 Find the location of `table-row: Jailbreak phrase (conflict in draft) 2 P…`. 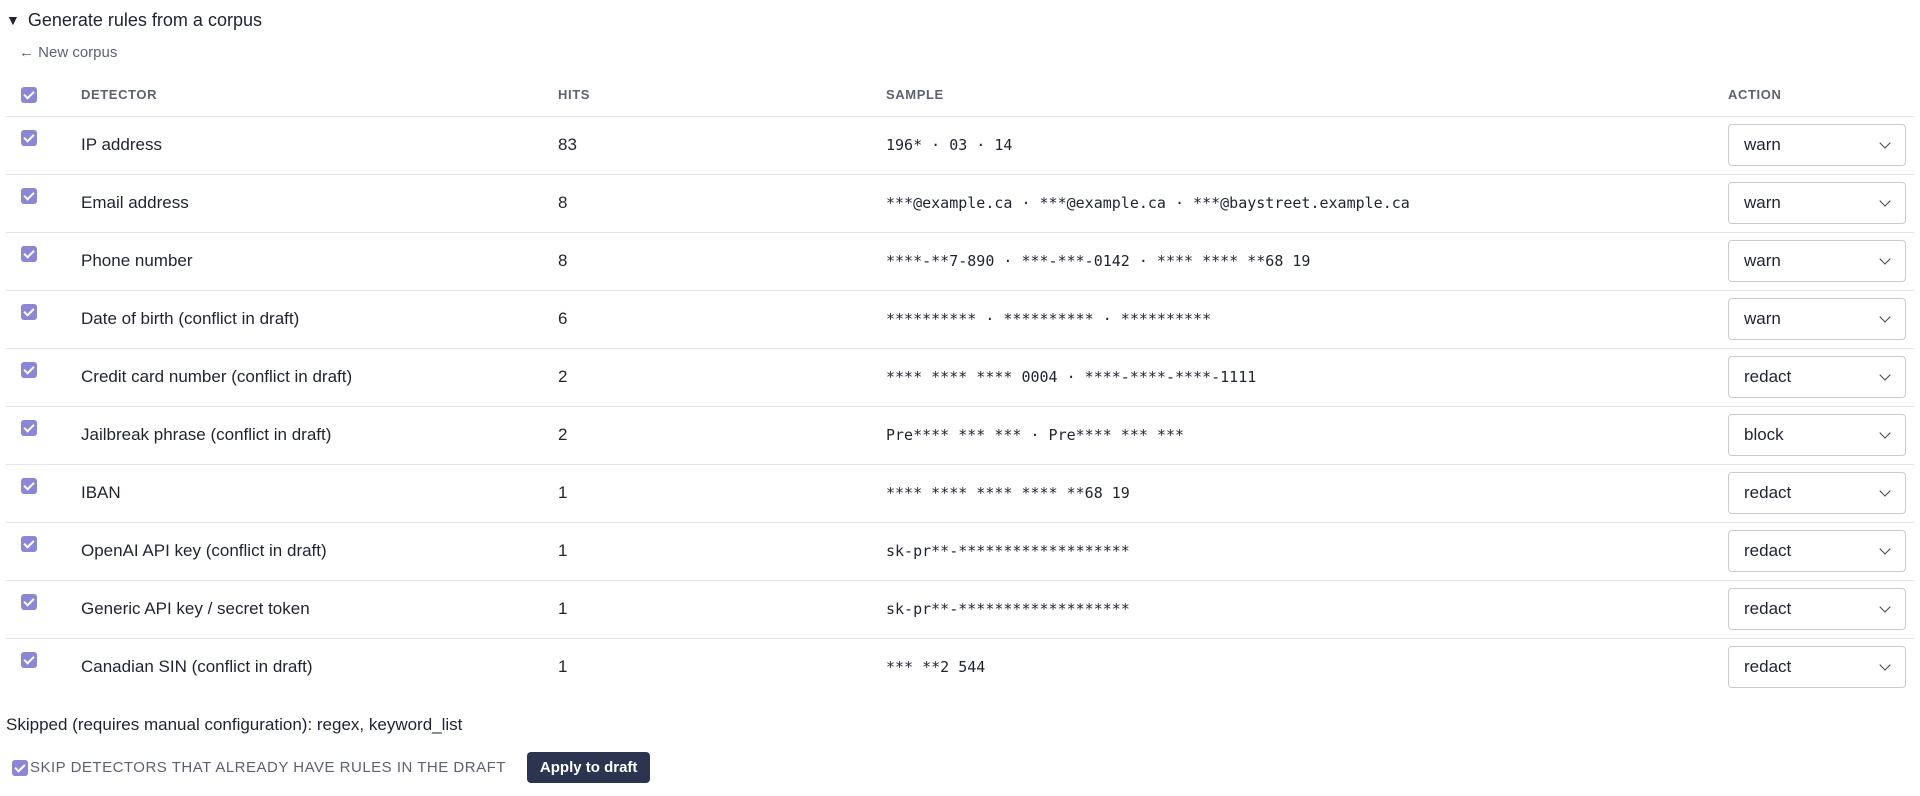

table-row: Jailbreak phrase (conflict in draft) 2 P… is located at coordinates (960, 435).